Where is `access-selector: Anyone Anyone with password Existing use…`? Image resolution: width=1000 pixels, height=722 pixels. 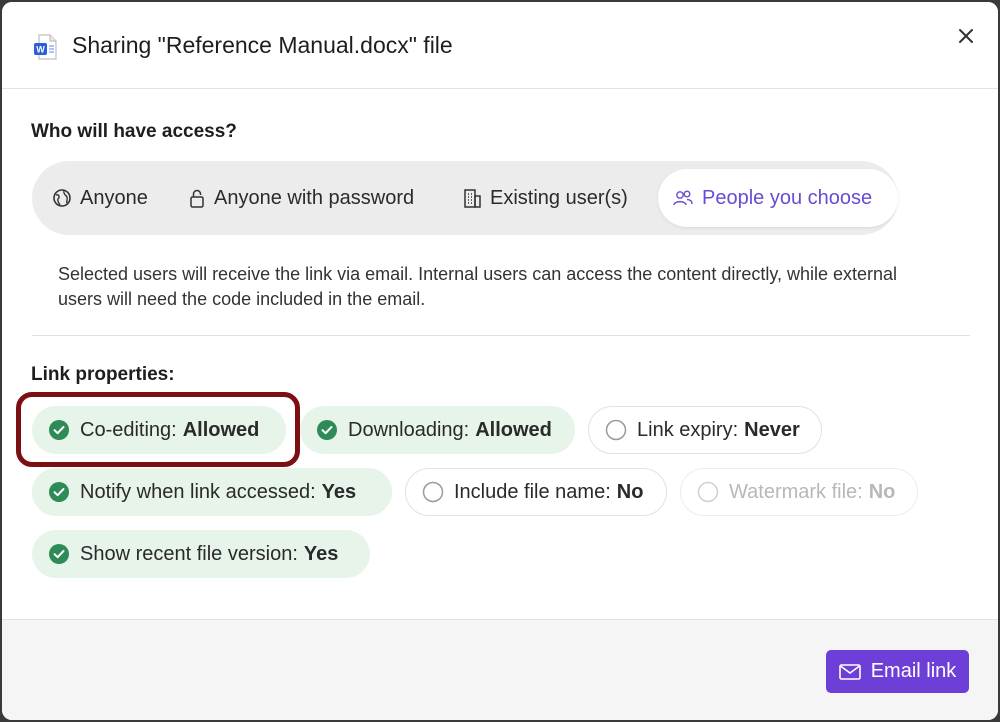 access-selector: Anyone Anyone with password Existing use… is located at coordinates (465, 198).